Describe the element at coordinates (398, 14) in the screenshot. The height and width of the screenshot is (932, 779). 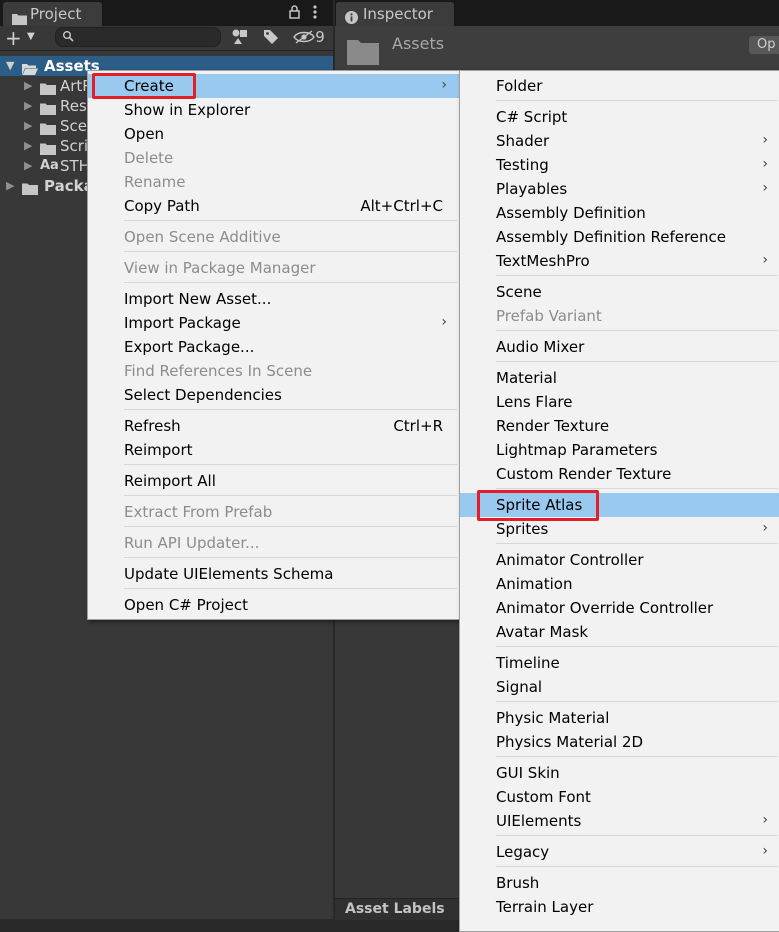
I see `tab-inspector-label: Inspector` at that location.